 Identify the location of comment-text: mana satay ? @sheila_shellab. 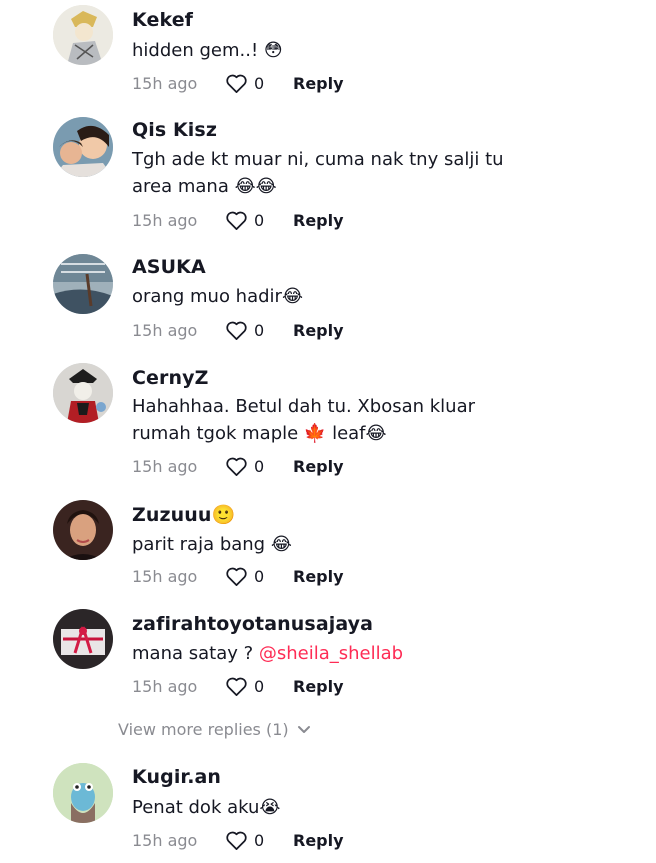
(332, 653).